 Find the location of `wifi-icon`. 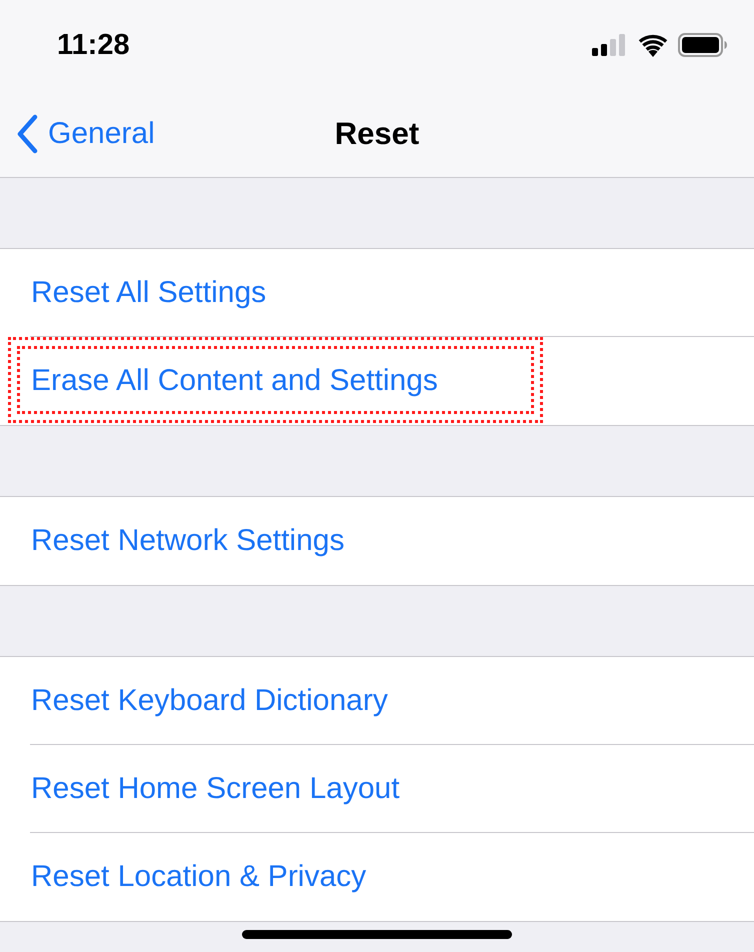

wifi-icon is located at coordinates (653, 45).